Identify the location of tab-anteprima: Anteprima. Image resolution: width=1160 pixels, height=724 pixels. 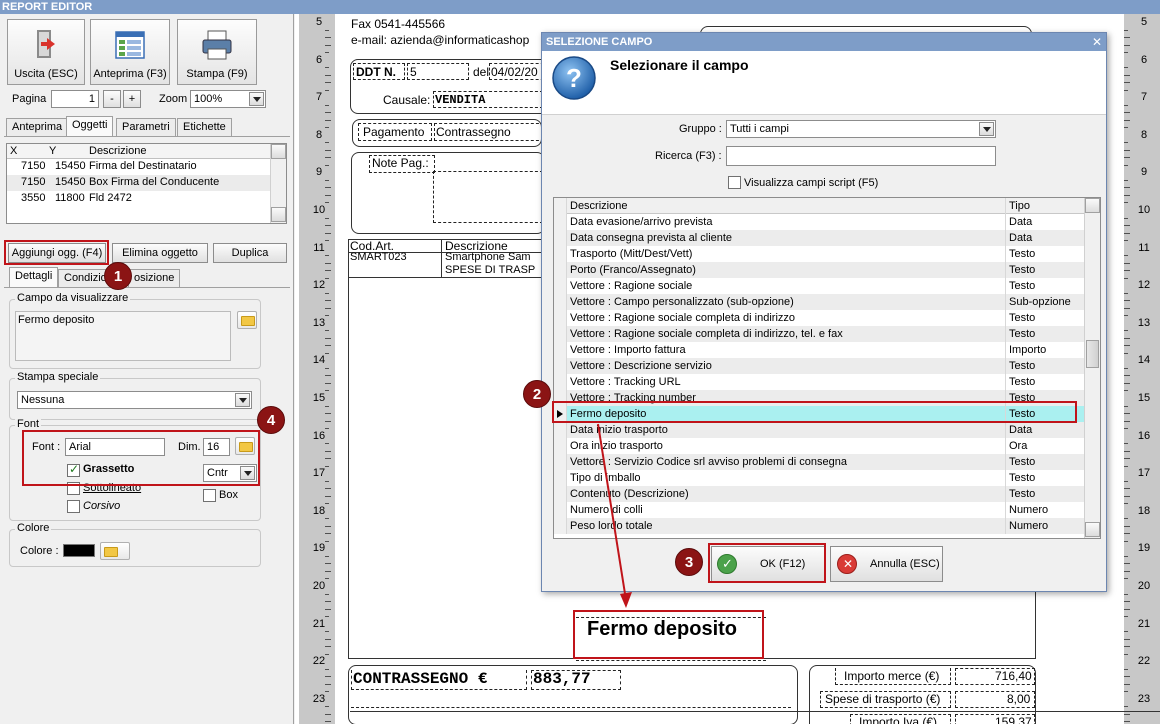
(37, 127).